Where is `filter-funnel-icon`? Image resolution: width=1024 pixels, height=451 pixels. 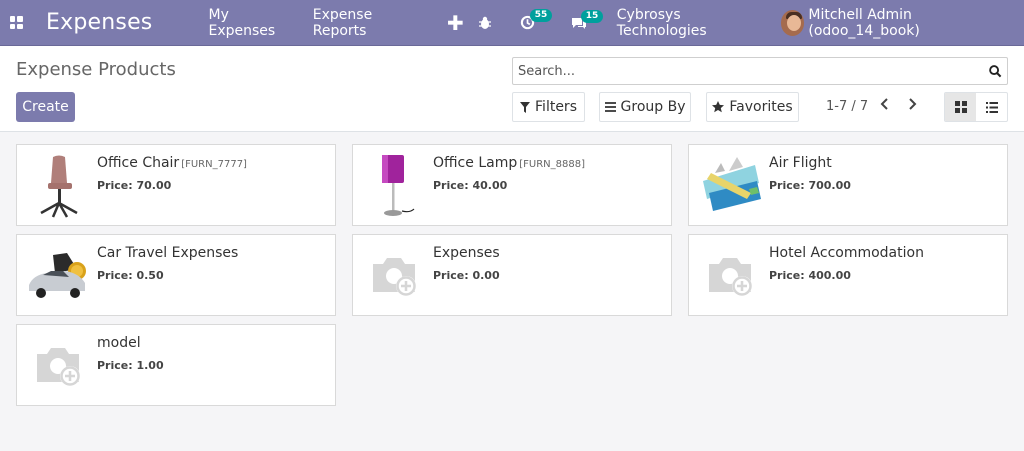
filter-funnel-icon is located at coordinates (525, 107).